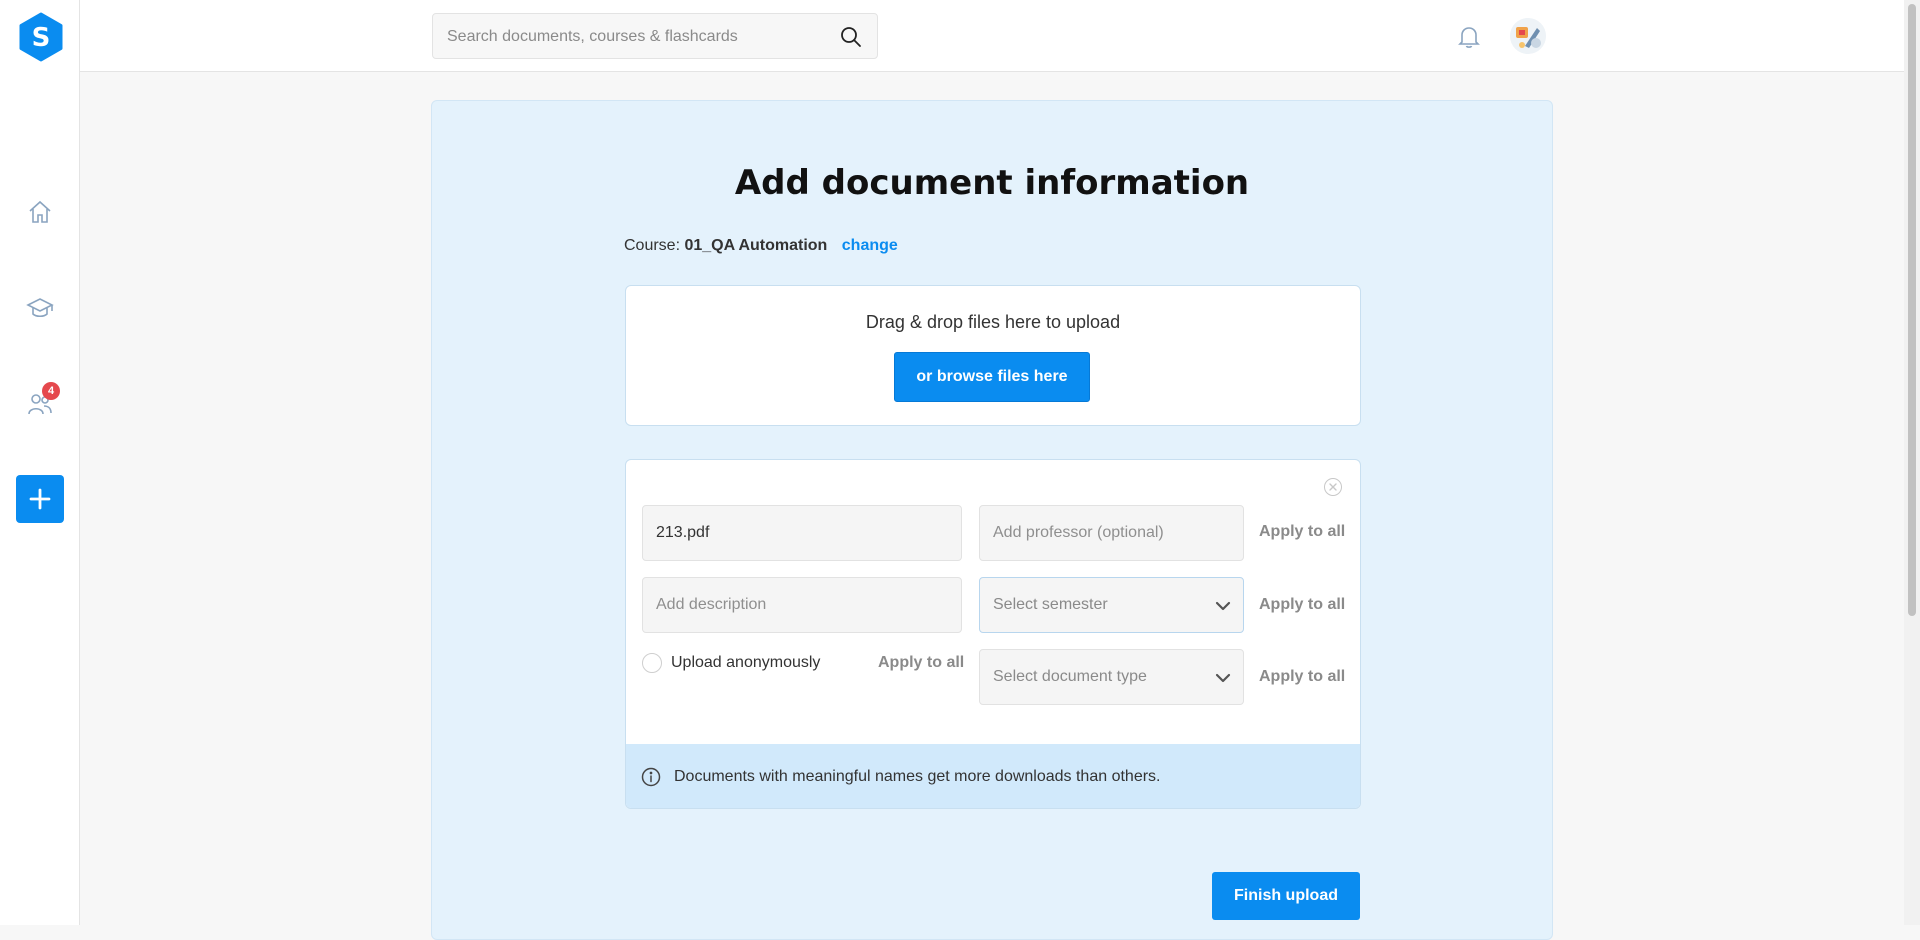 The height and width of the screenshot is (940, 1920). Describe the element at coordinates (651, 777) in the screenshot. I see `info-icon` at that location.